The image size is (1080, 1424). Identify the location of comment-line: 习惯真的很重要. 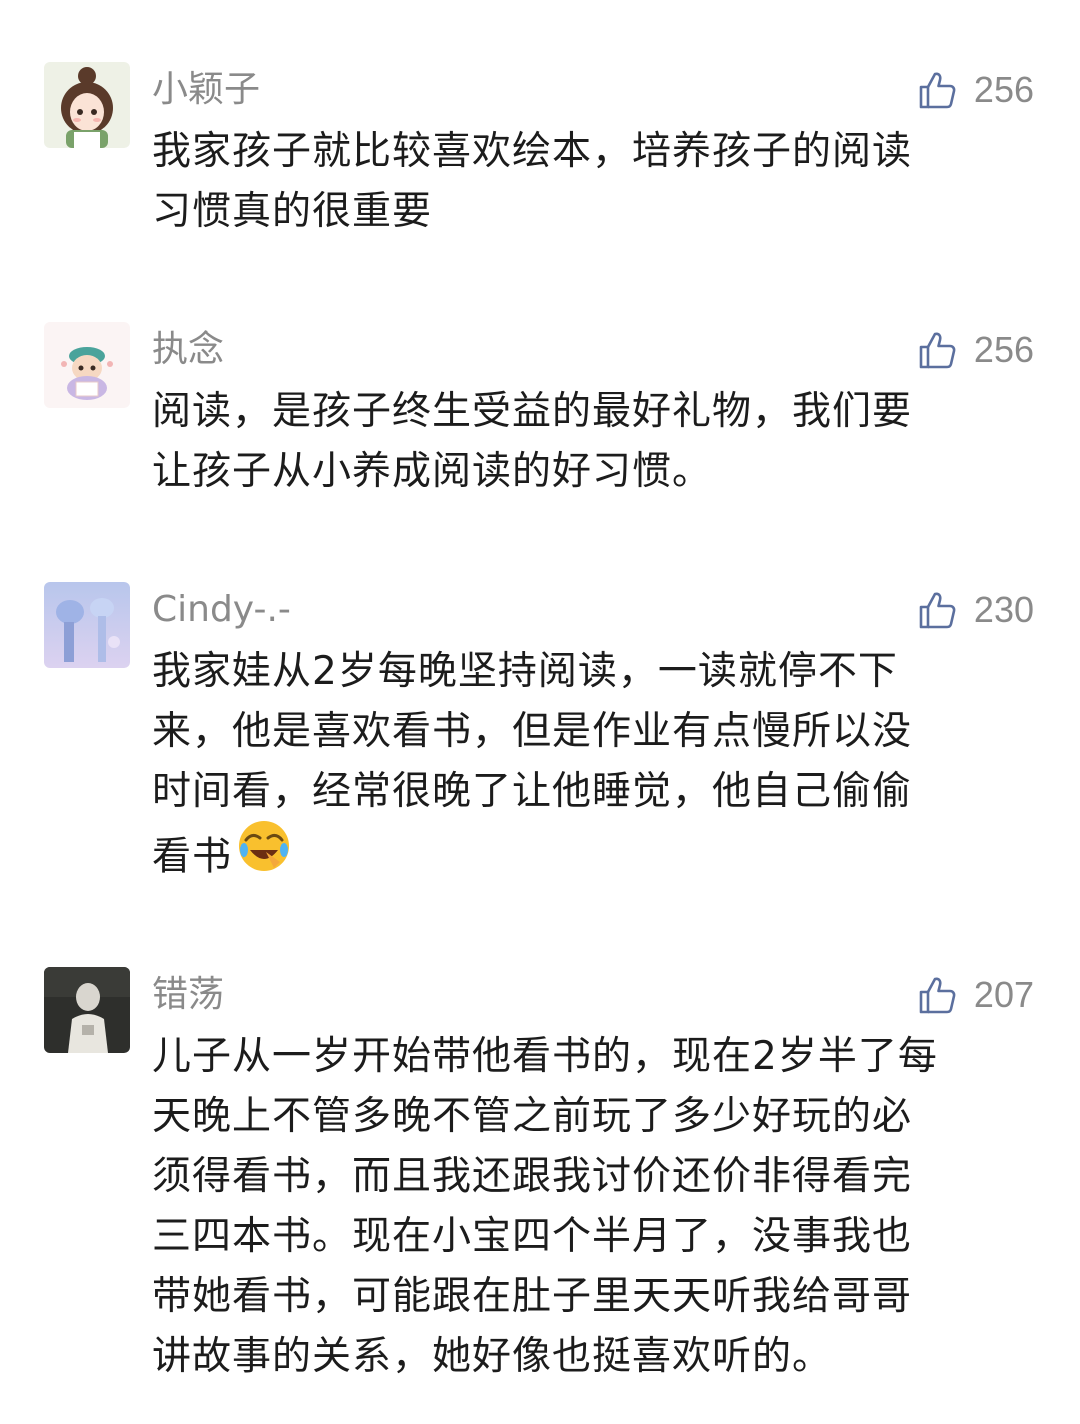
(292, 211).